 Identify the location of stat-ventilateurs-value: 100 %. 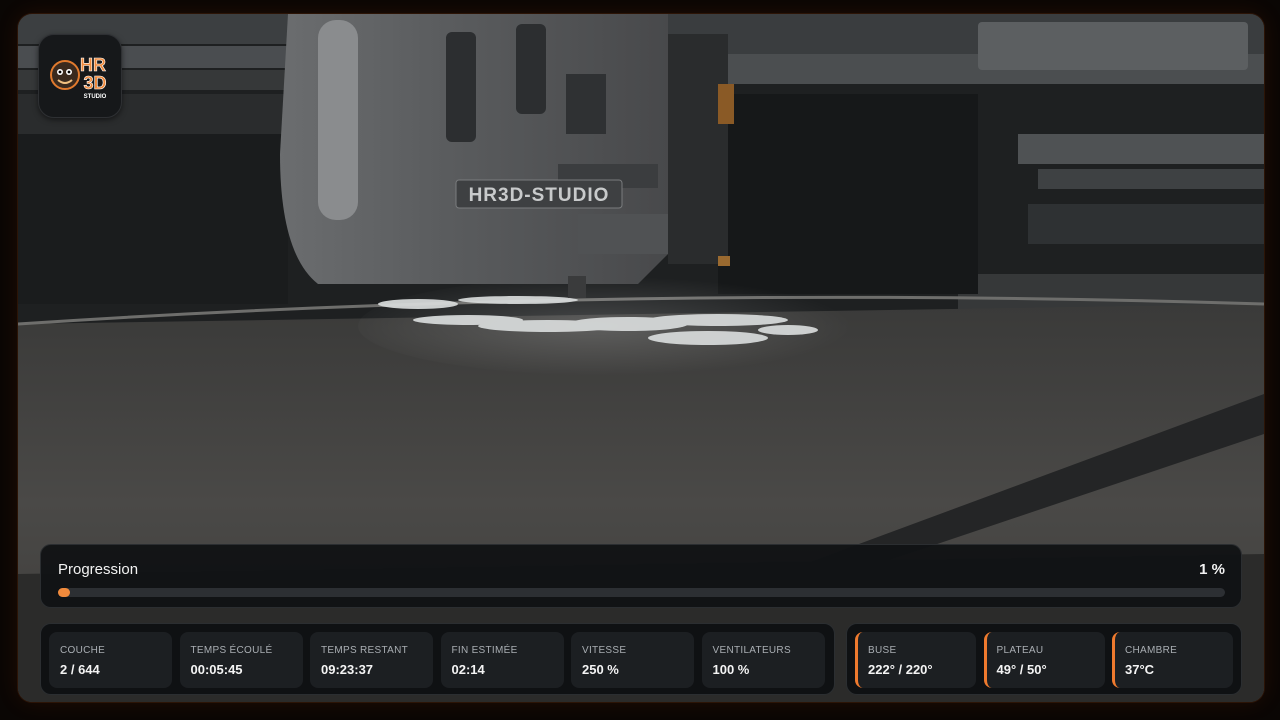
(731, 669).